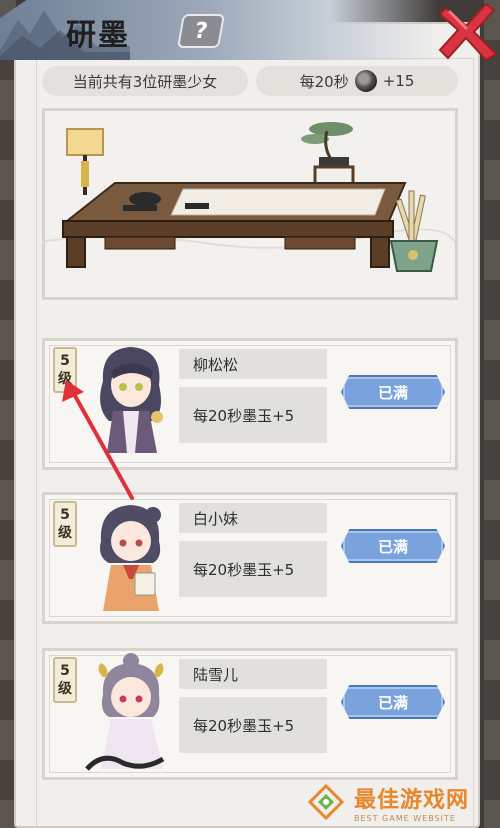 Image resolution: width=500 pixels, height=828 pixels. I want to click on watermark-logo: 最佳游戏网 BEST GAME WEBSITE, so click(403, 802).